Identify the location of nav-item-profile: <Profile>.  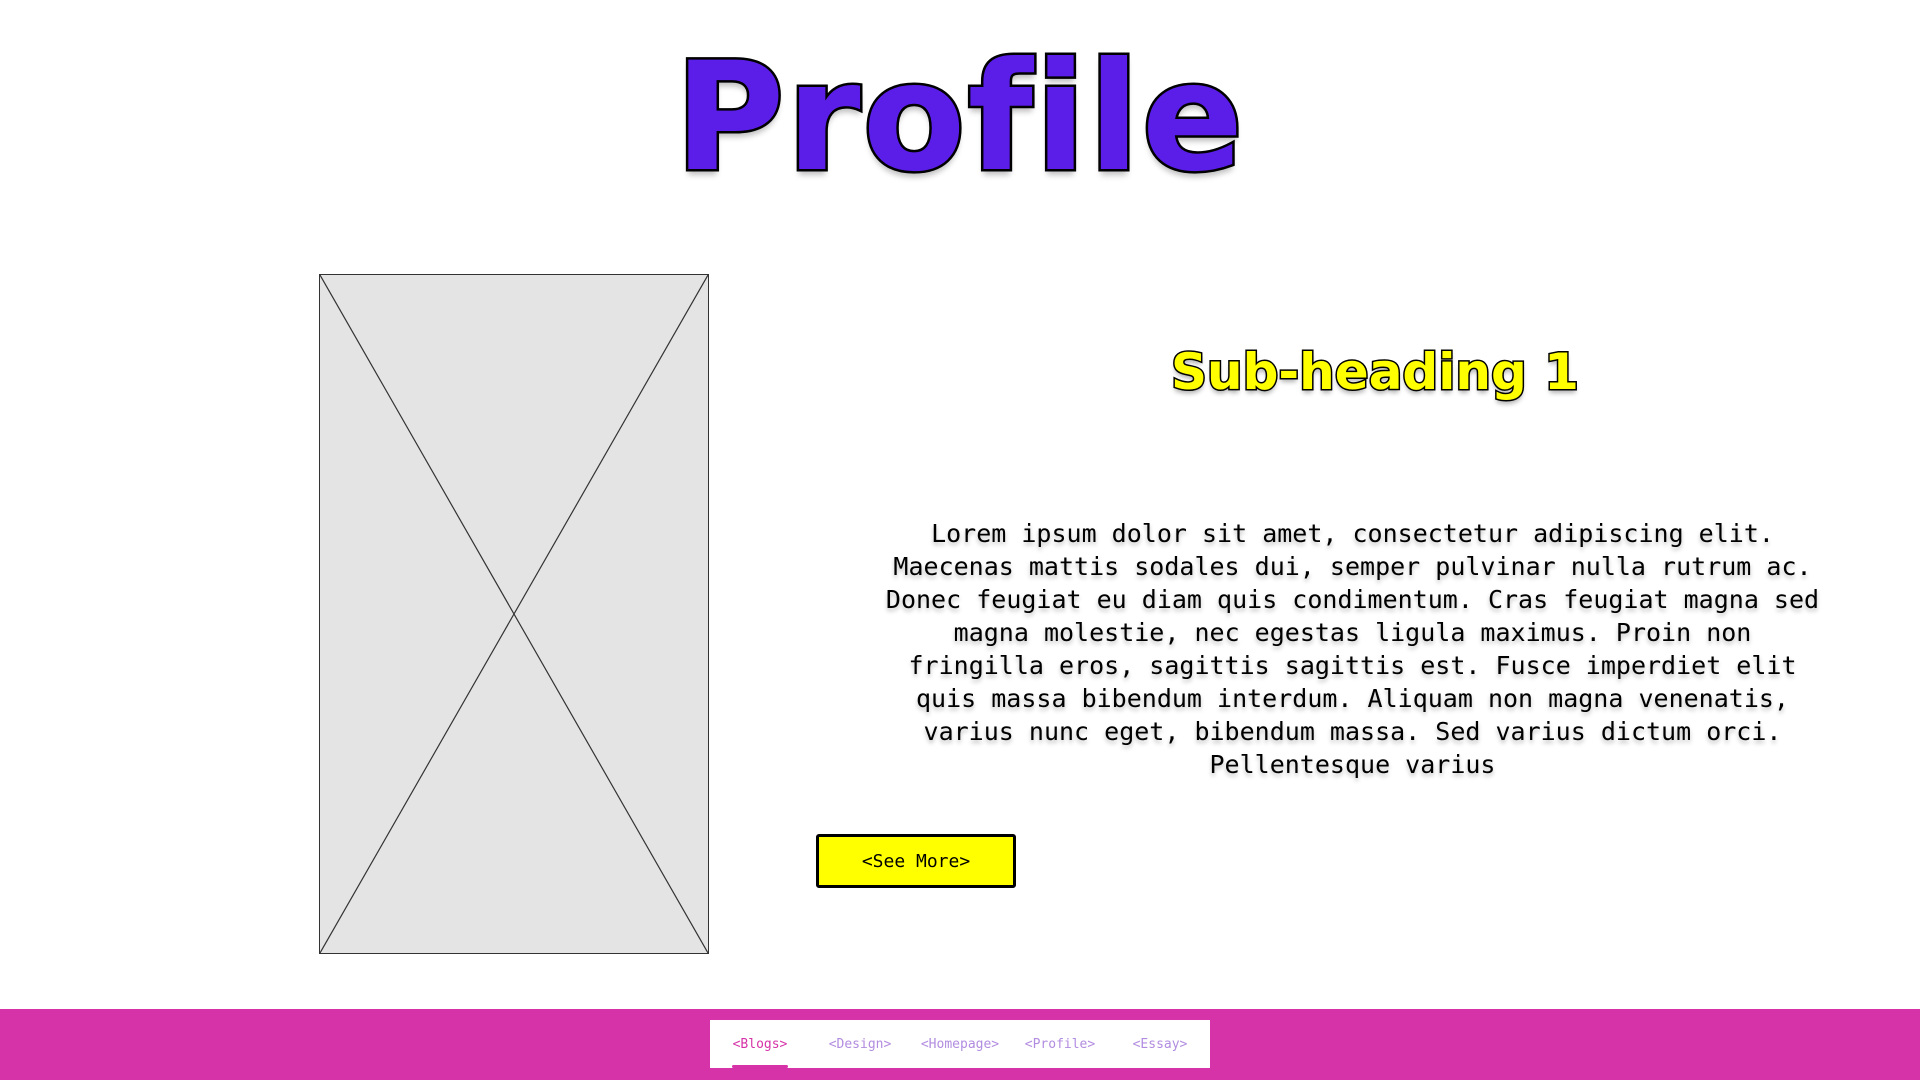
(1060, 1044).